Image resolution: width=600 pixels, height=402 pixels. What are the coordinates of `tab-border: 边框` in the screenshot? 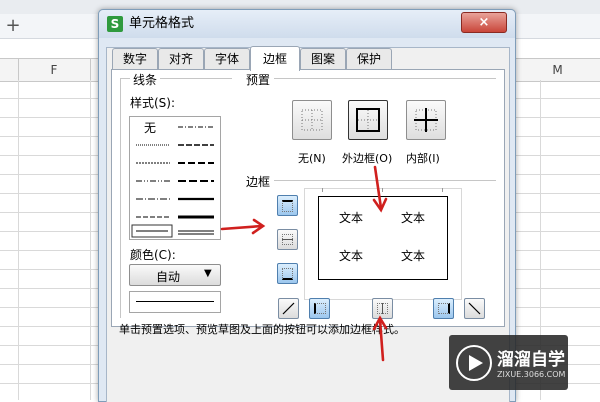 It's located at (275, 58).